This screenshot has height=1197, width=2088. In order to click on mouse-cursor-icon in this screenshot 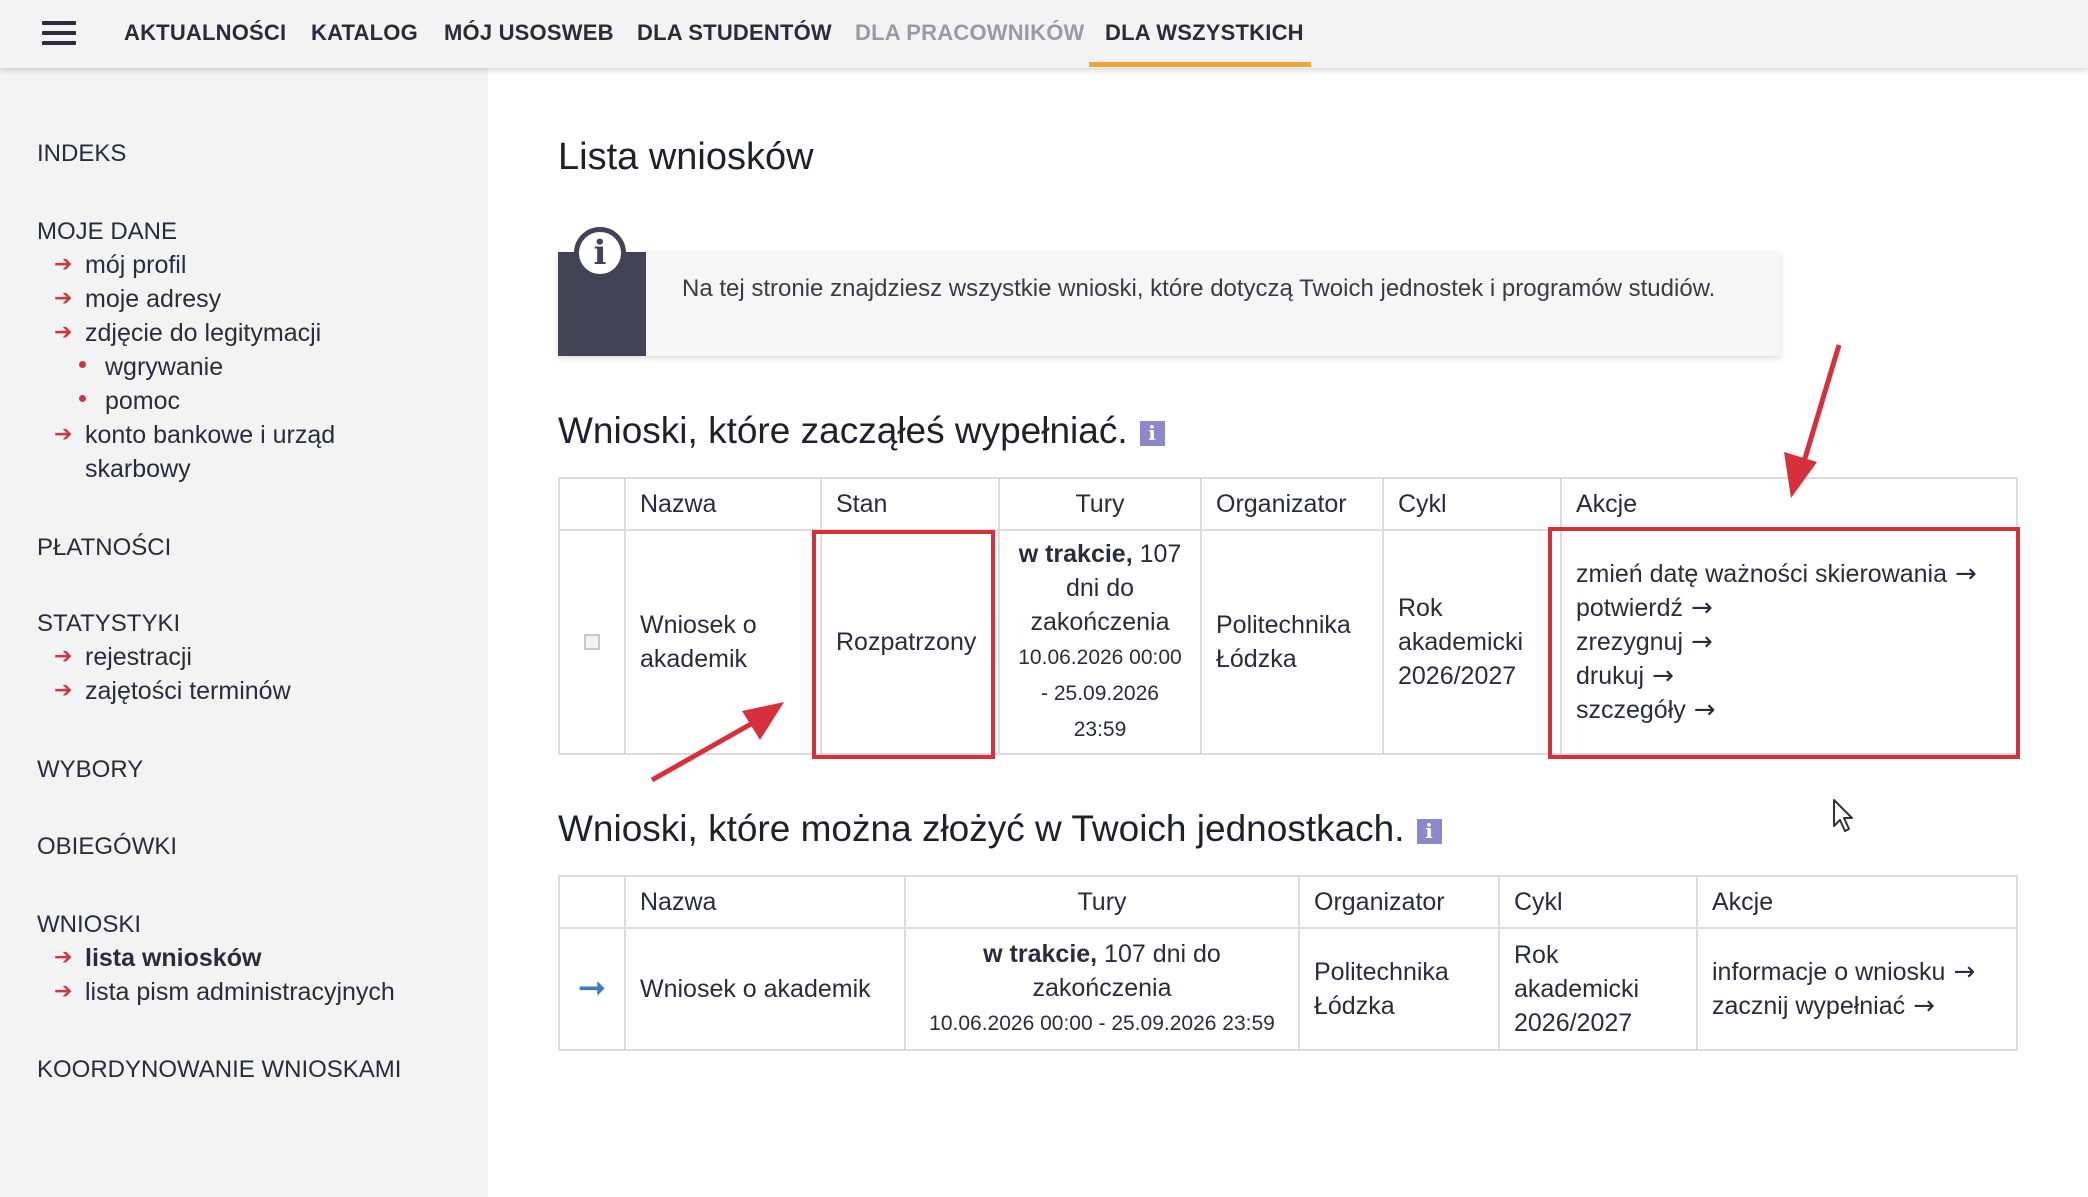, I will do `click(1843, 815)`.